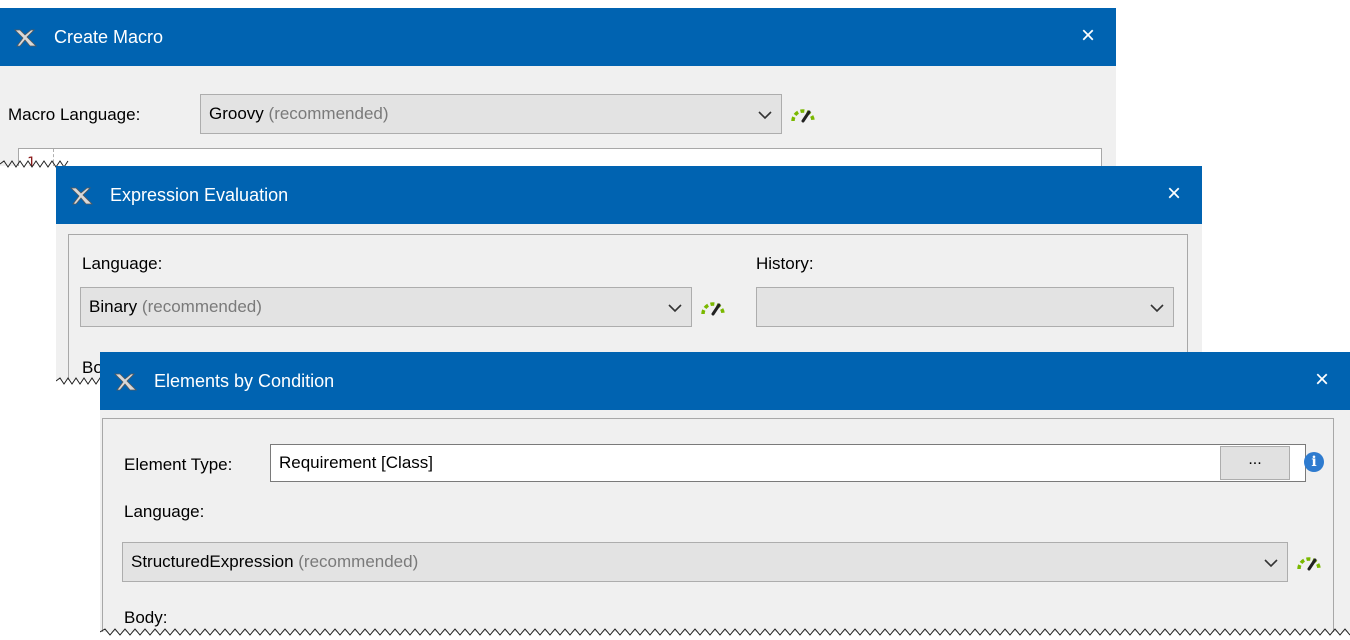 The image size is (1350, 640). Describe the element at coordinates (1314, 462) in the screenshot. I see `info-icon: i` at that location.